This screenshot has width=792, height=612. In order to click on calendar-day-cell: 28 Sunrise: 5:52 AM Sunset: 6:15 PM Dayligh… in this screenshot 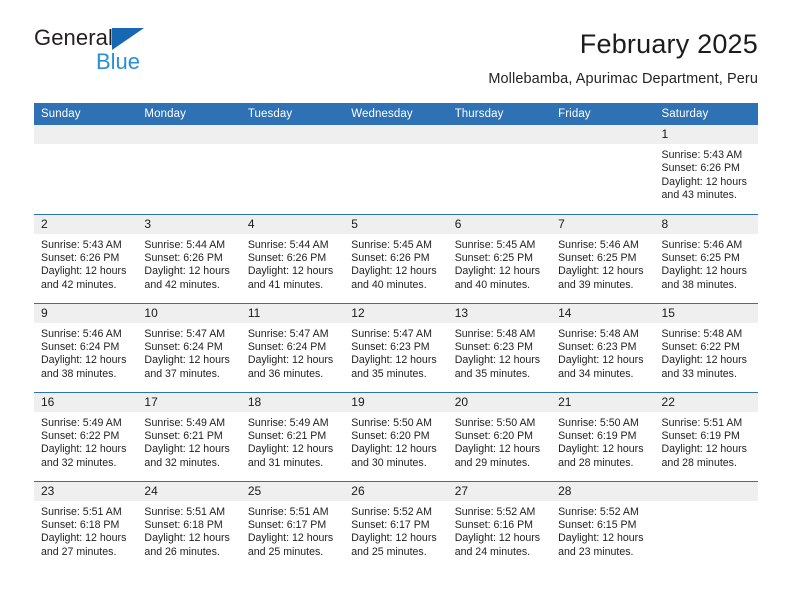, I will do `click(603, 525)`.